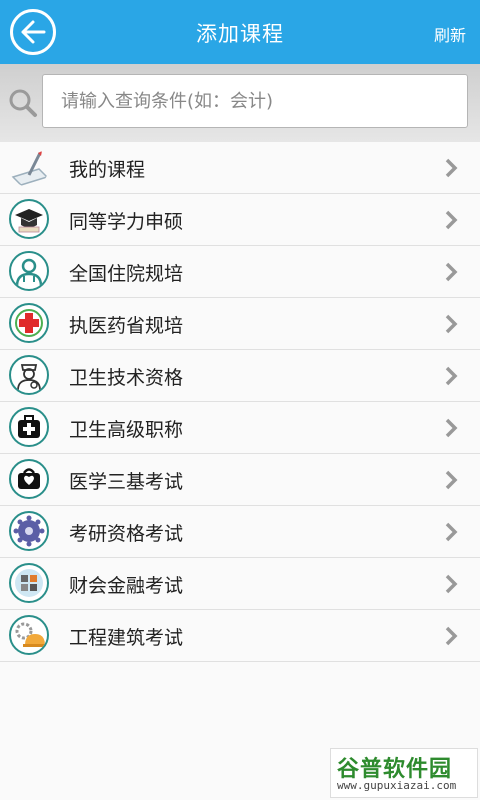  Describe the element at coordinates (29, 219) in the screenshot. I see `graduation-cap-icon` at that location.